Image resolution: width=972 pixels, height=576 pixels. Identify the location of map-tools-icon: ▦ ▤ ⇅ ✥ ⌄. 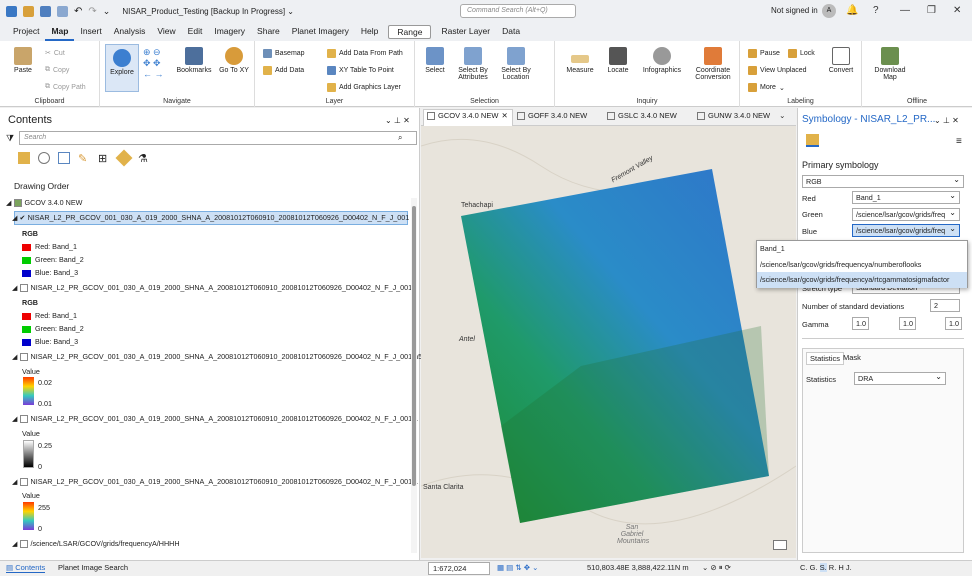
(517, 567).